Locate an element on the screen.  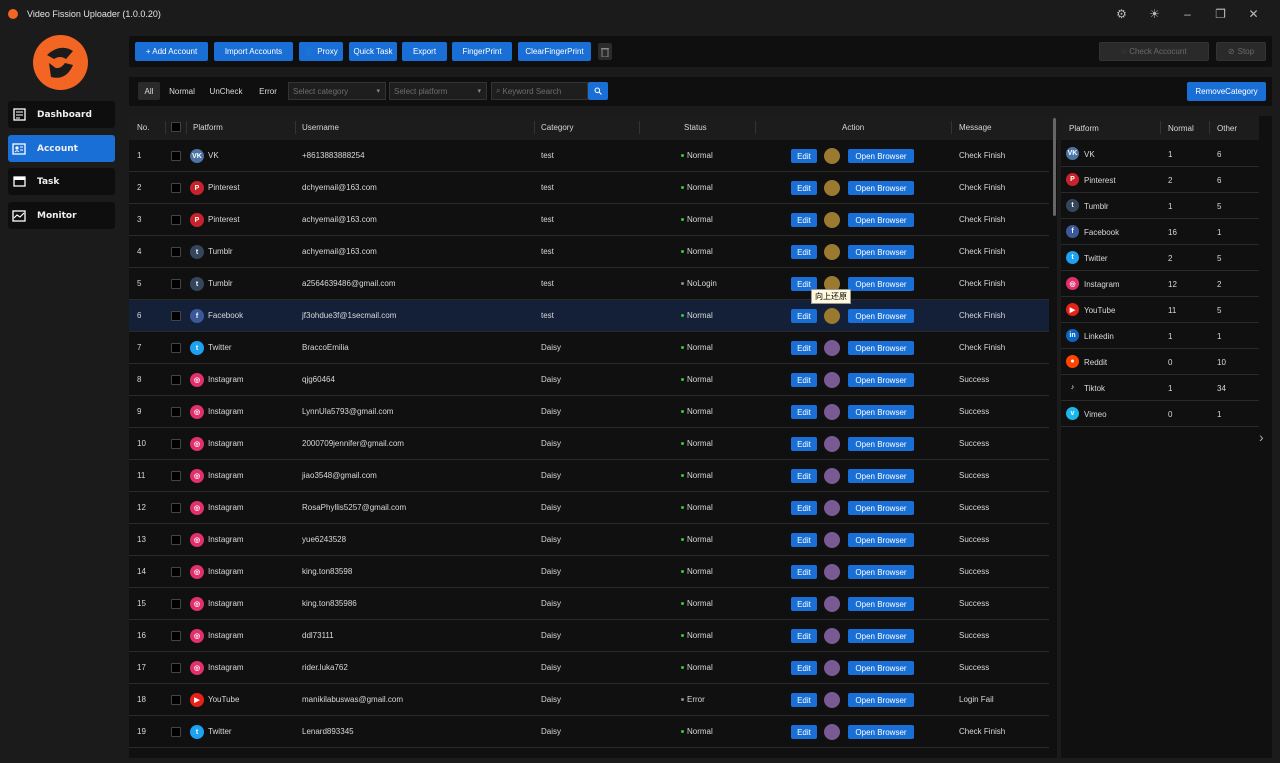
filter-tab-all: All is located at coordinates (149, 91).